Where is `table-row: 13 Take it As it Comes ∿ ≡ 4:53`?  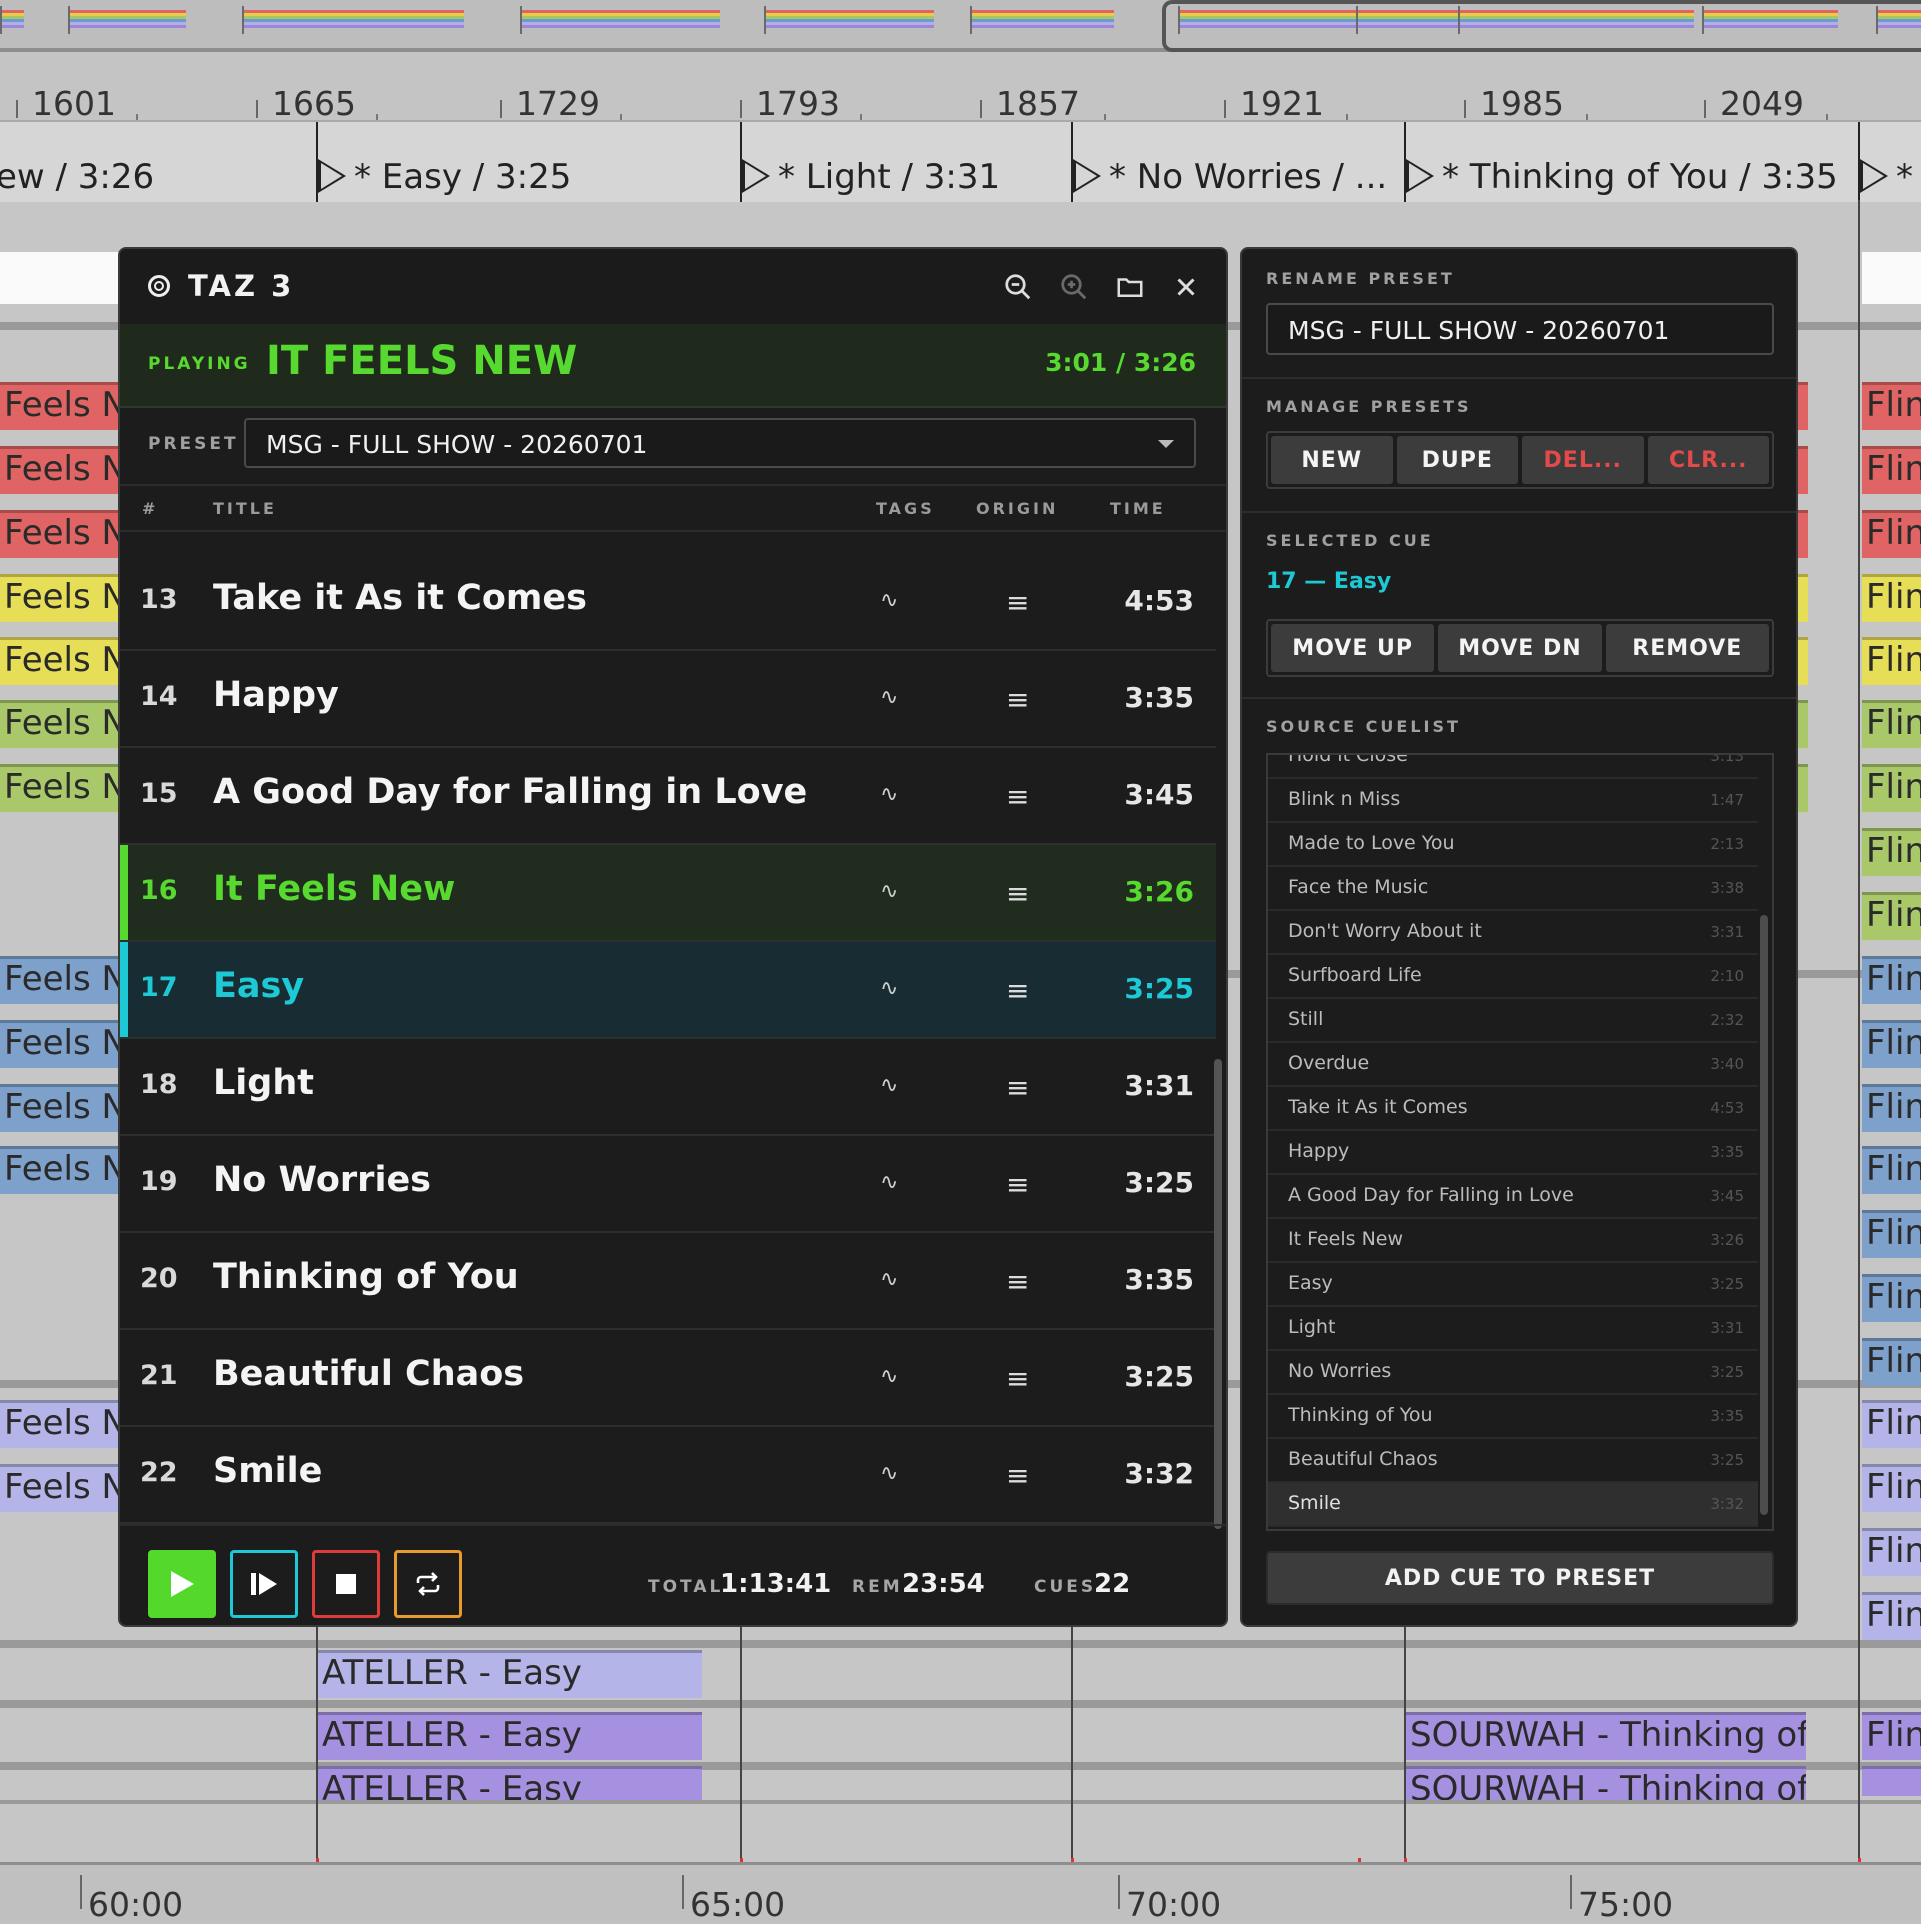
table-row: 13 Take it As it Comes ∿ ≡ 4:53 is located at coordinates (668, 602).